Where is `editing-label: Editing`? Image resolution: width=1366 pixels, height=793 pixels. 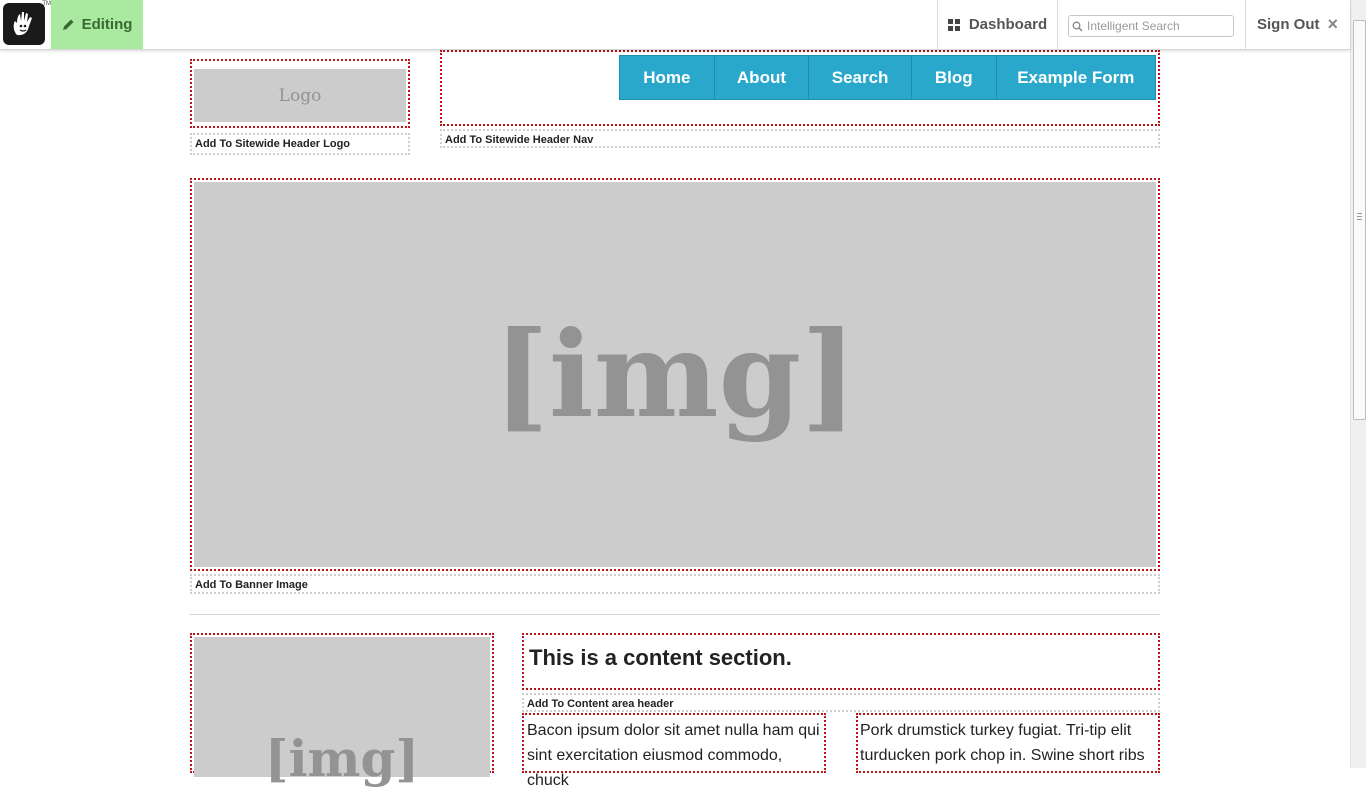
editing-label: Editing is located at coordinates (107, 24).